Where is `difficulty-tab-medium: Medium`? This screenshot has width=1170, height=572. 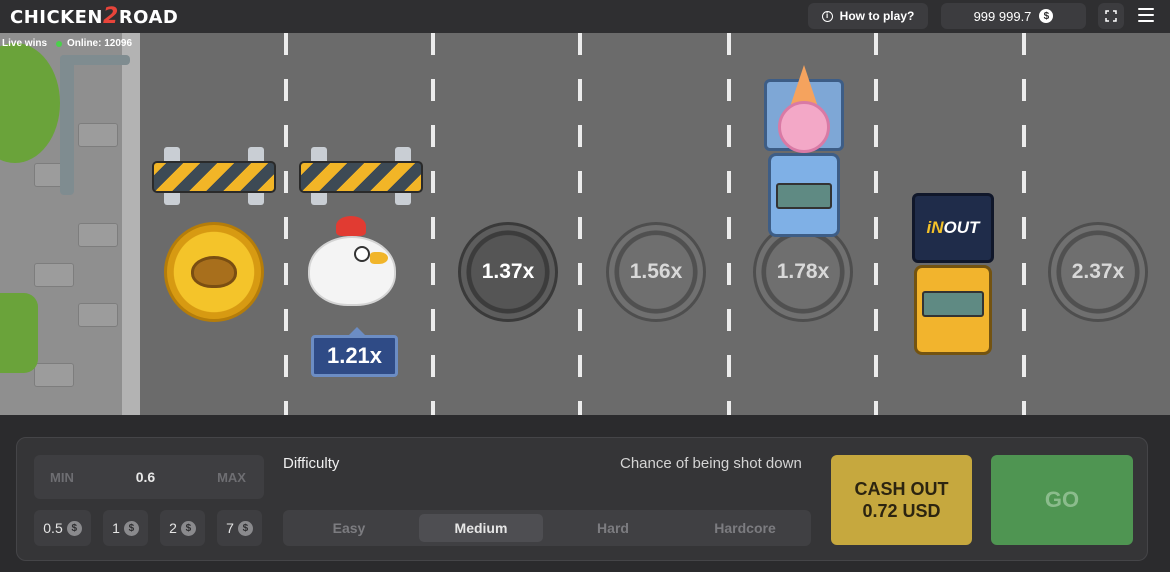
difficulty-tab-medium: Medium is located at coordinates (481, 528).